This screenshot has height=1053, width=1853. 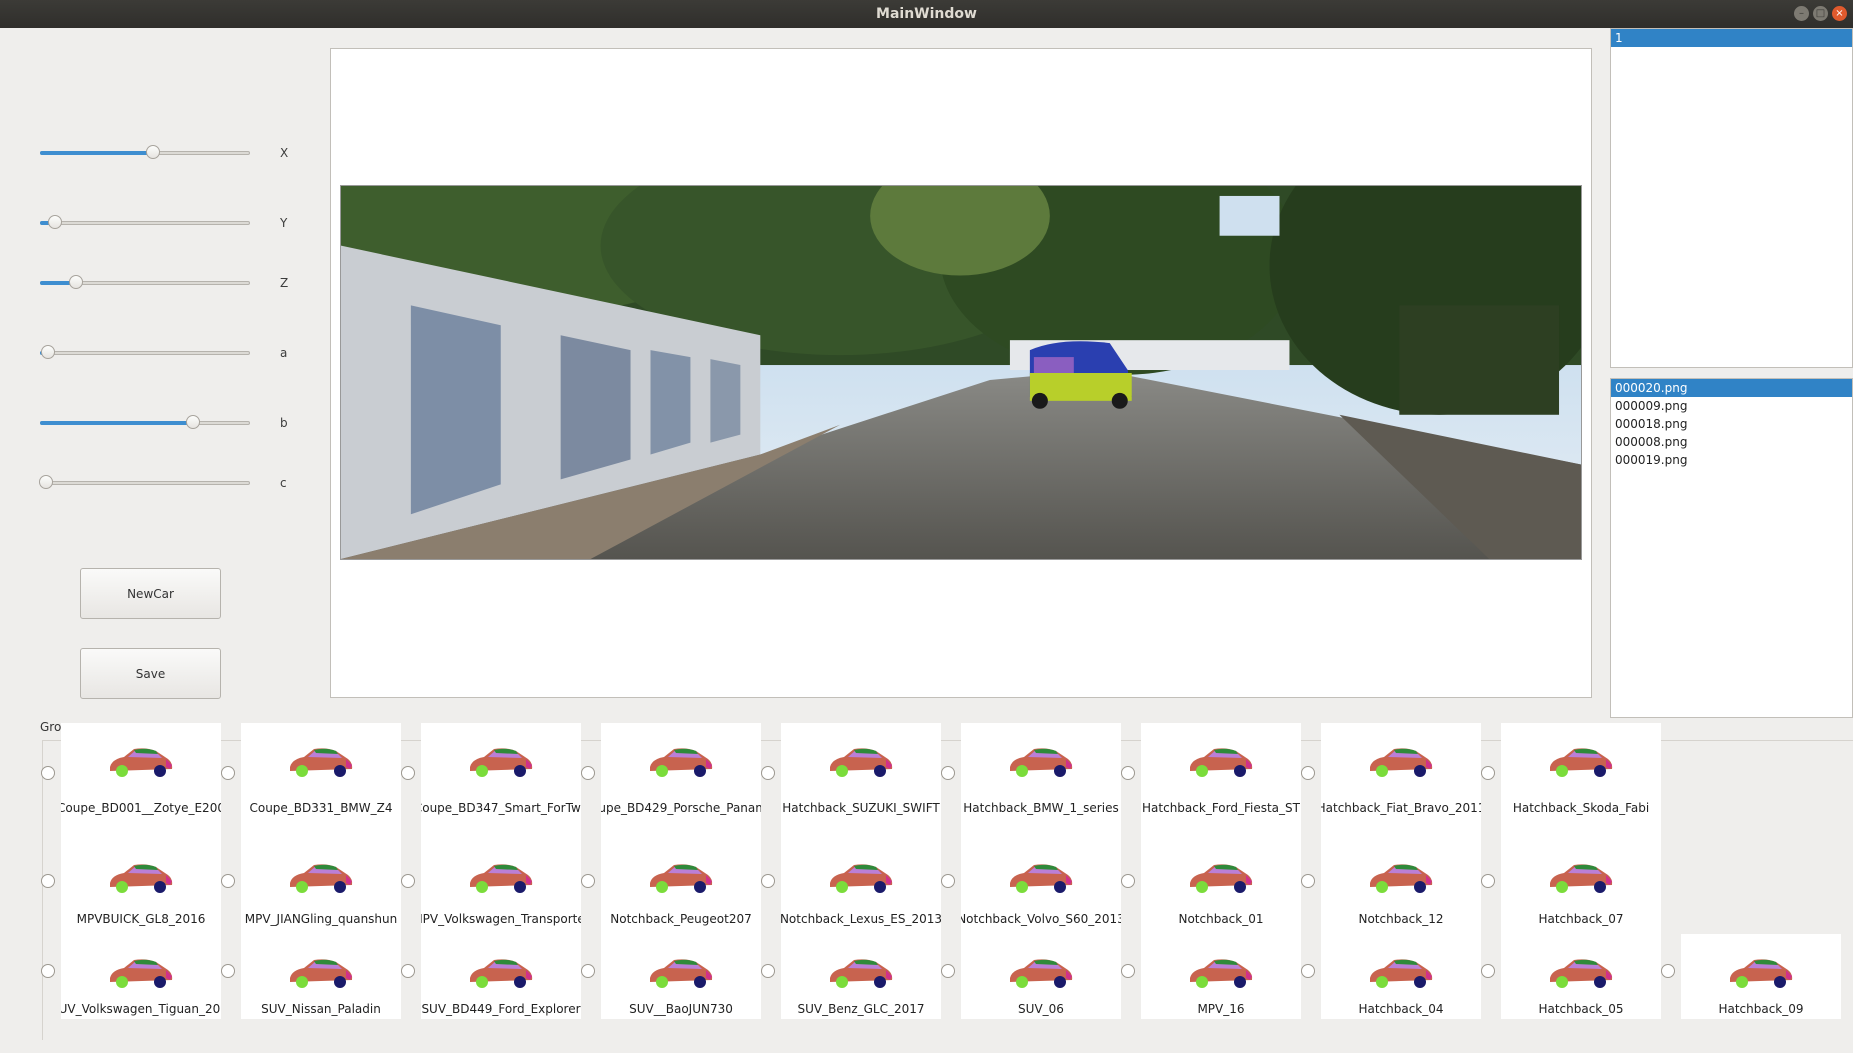 What do you see at coordinates (1731, 460) in the screenshot?
I see `list-item: 000019.png` at bounding box center [1731, 460].